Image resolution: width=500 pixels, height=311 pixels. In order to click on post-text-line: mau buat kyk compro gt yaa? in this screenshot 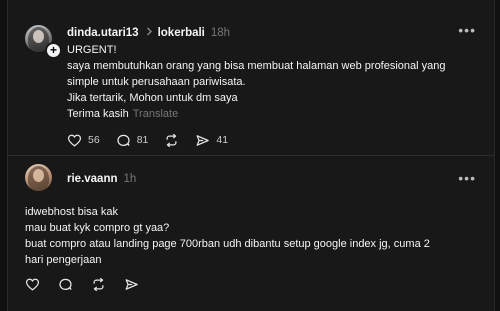, I will do `click(97, 228)`.